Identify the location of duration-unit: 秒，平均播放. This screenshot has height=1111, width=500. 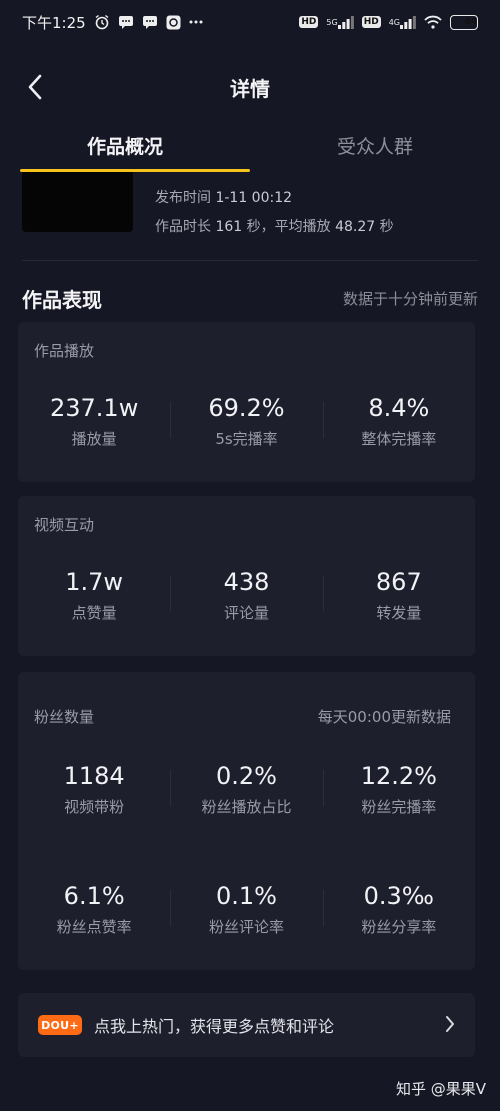
(288, 227).